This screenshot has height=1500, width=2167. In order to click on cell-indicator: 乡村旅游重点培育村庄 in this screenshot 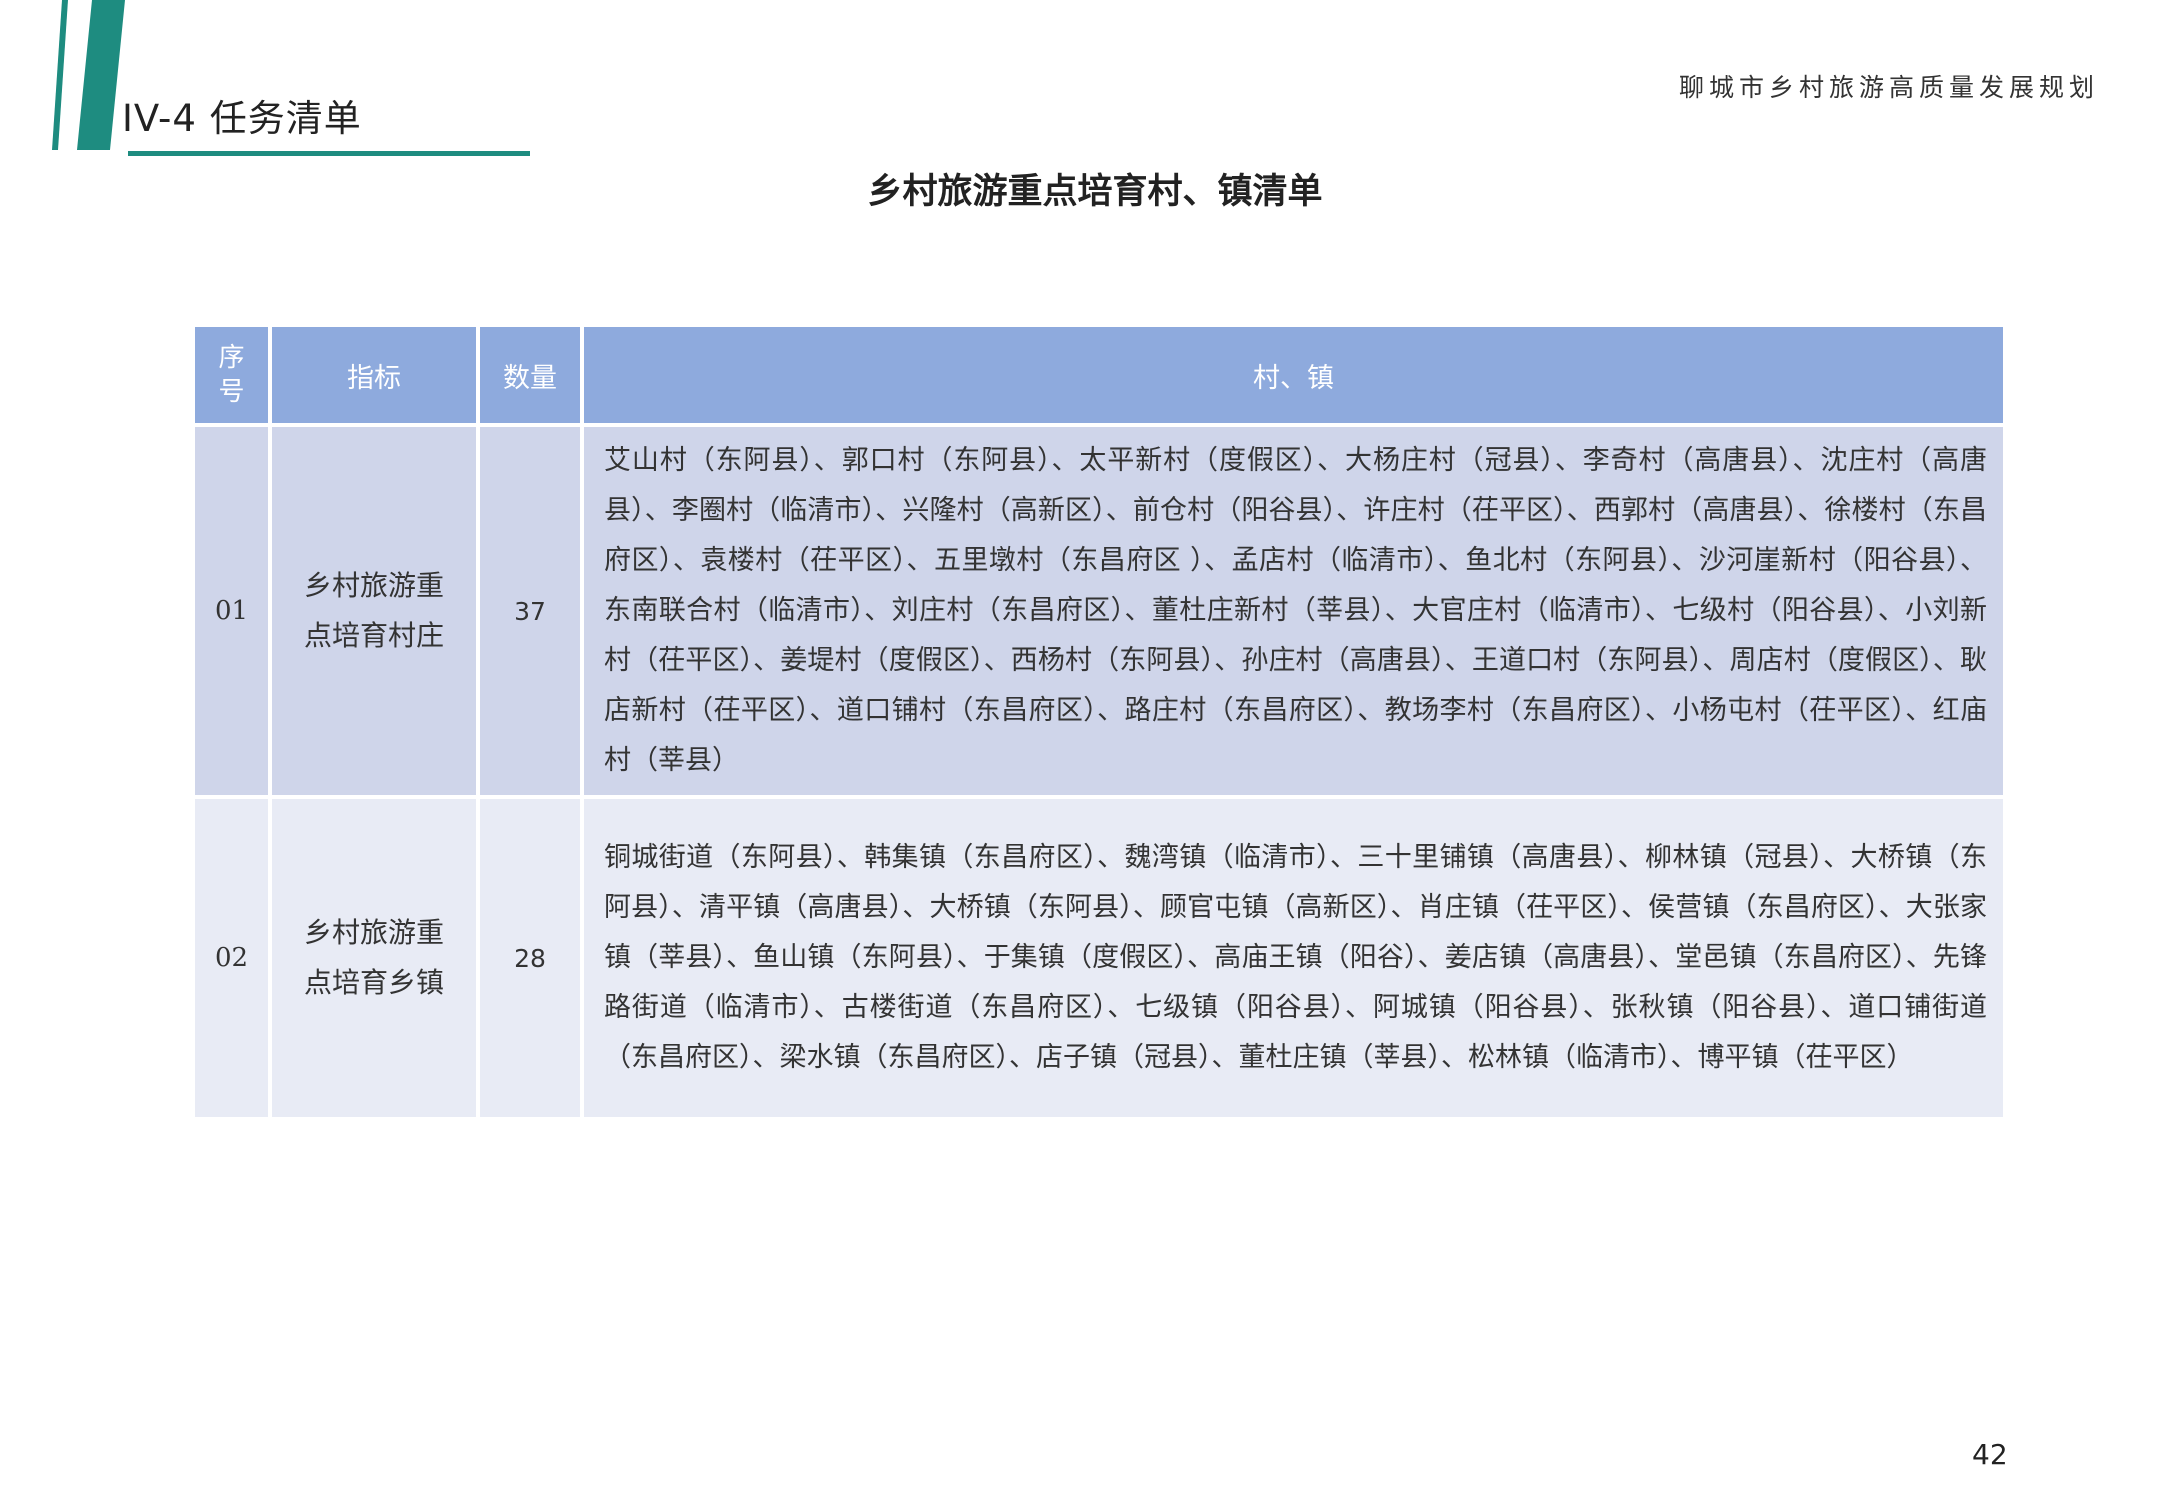, I will do `click(374, 611)`.